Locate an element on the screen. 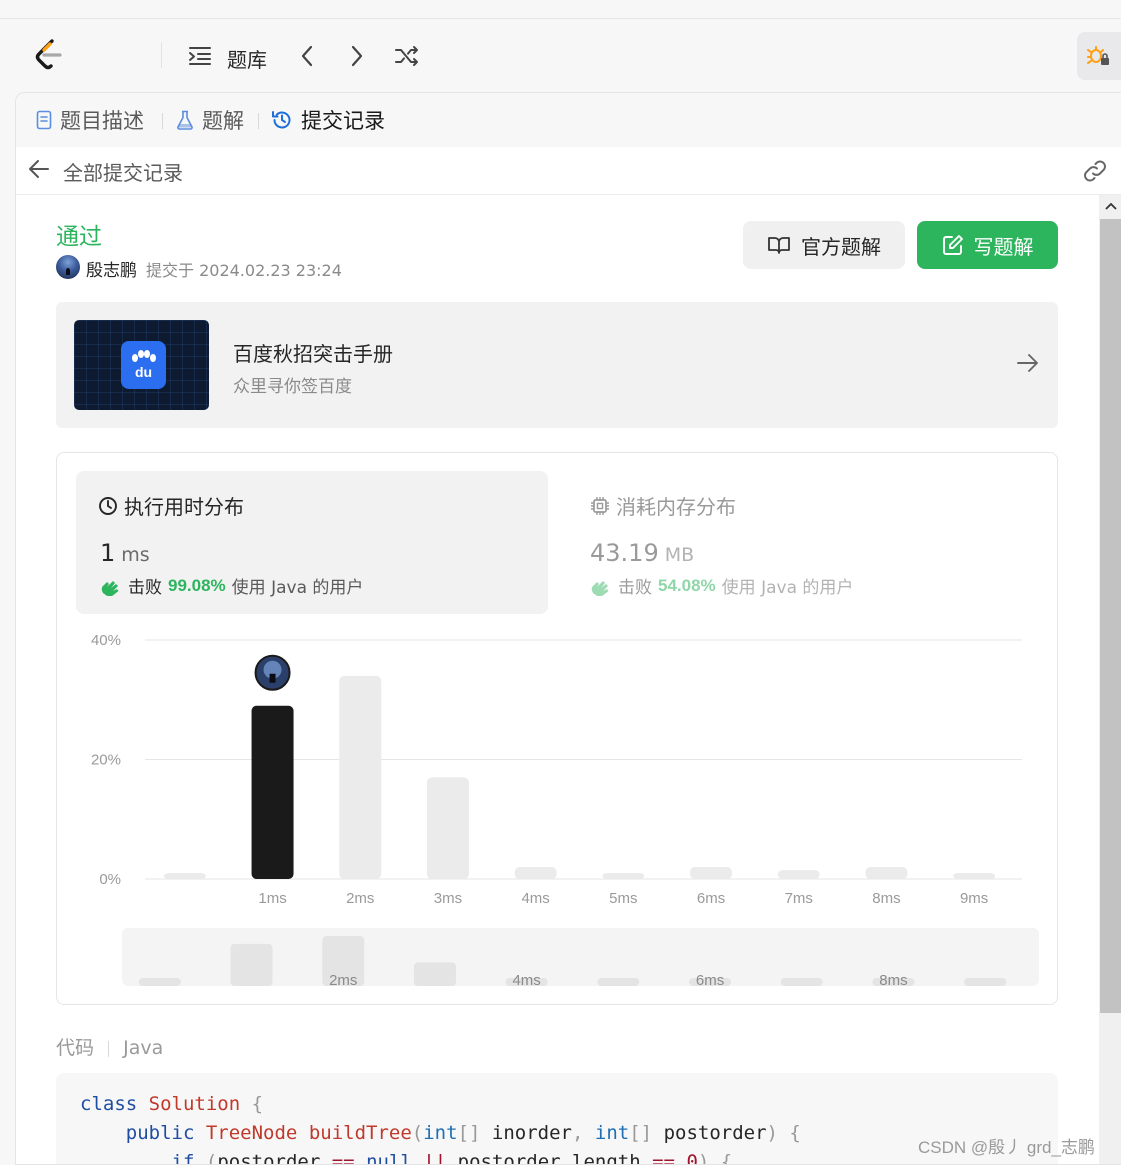 Image resolution: width=1121 pixels, height=1165 pixels. x-tick-label: 1ms is located at coordinates (272, 898).